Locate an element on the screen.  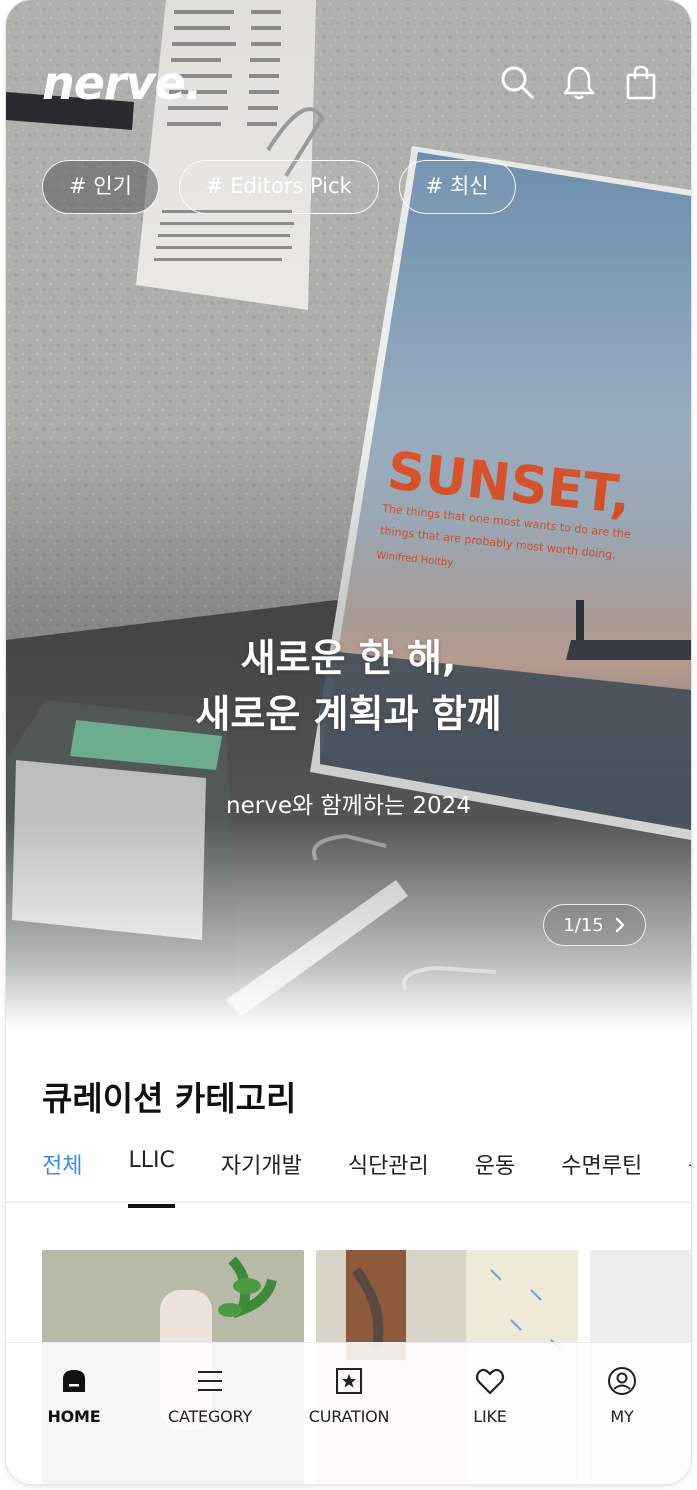
home-icon is located at coordinates (74, 1381).